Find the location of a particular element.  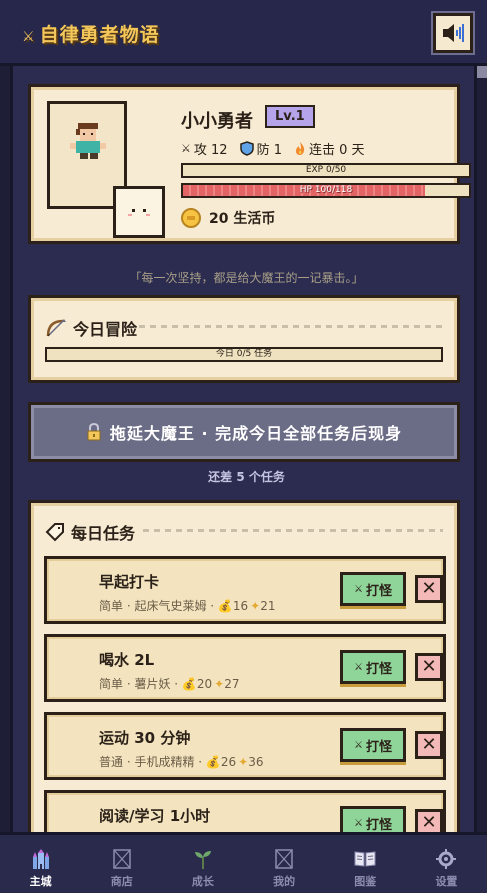

task-name: 早起打卡 is located at coordinates (129, 582).